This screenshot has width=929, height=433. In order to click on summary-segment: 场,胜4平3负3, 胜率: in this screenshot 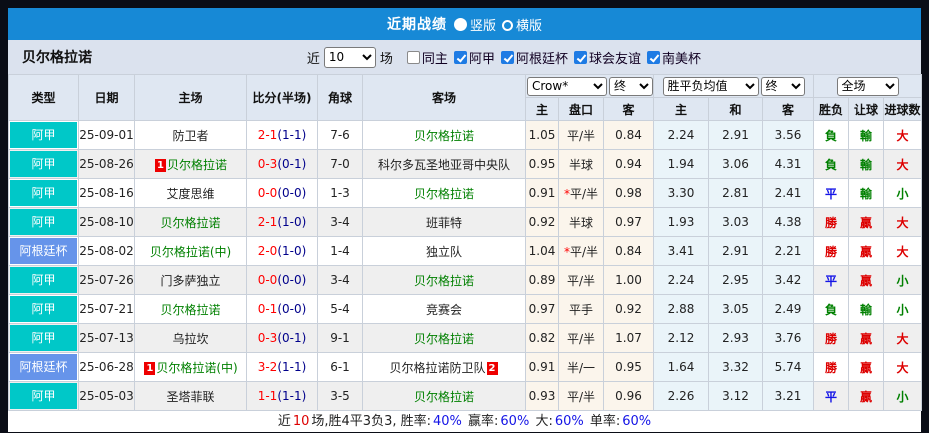, I will do `click(371, 421)`.